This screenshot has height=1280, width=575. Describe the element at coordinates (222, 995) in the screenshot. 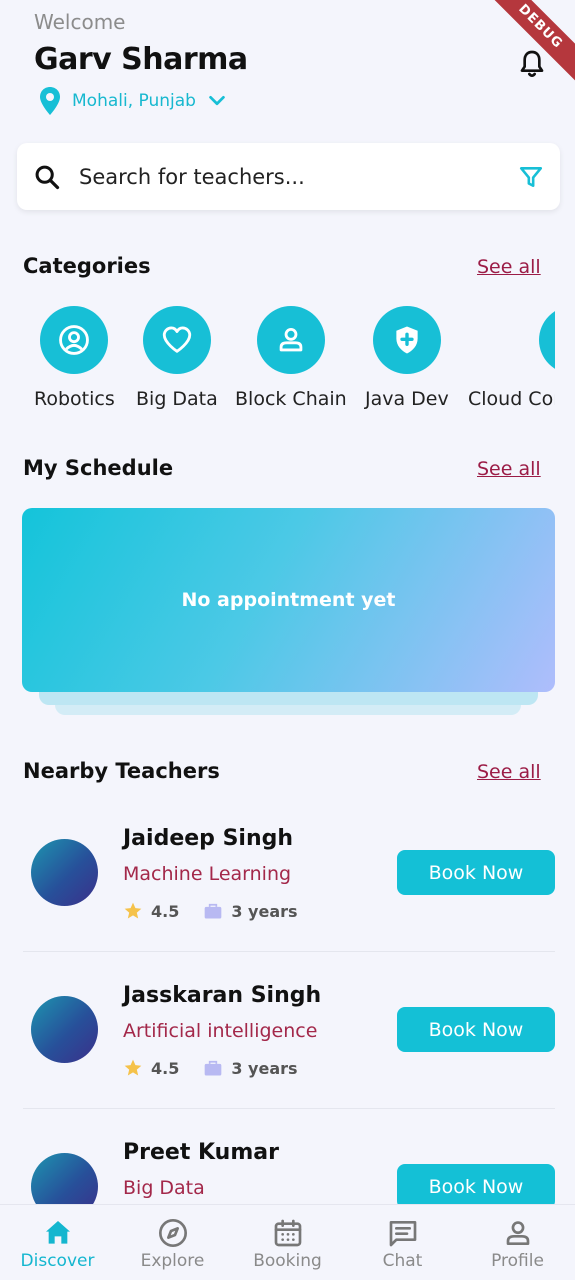

I see `teacher-name: Jasskaran Singh` at that location.